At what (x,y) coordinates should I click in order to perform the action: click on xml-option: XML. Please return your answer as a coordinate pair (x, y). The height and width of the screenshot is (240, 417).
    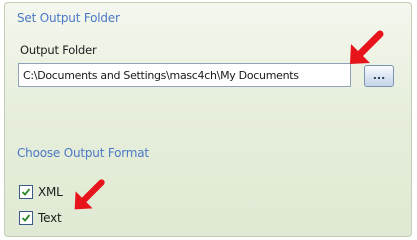
    Looking at the image, I should click on (41, 192).